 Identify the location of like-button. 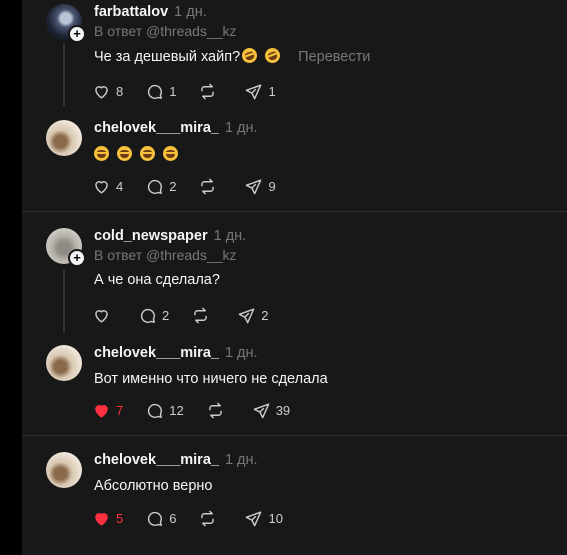
(104, 315).